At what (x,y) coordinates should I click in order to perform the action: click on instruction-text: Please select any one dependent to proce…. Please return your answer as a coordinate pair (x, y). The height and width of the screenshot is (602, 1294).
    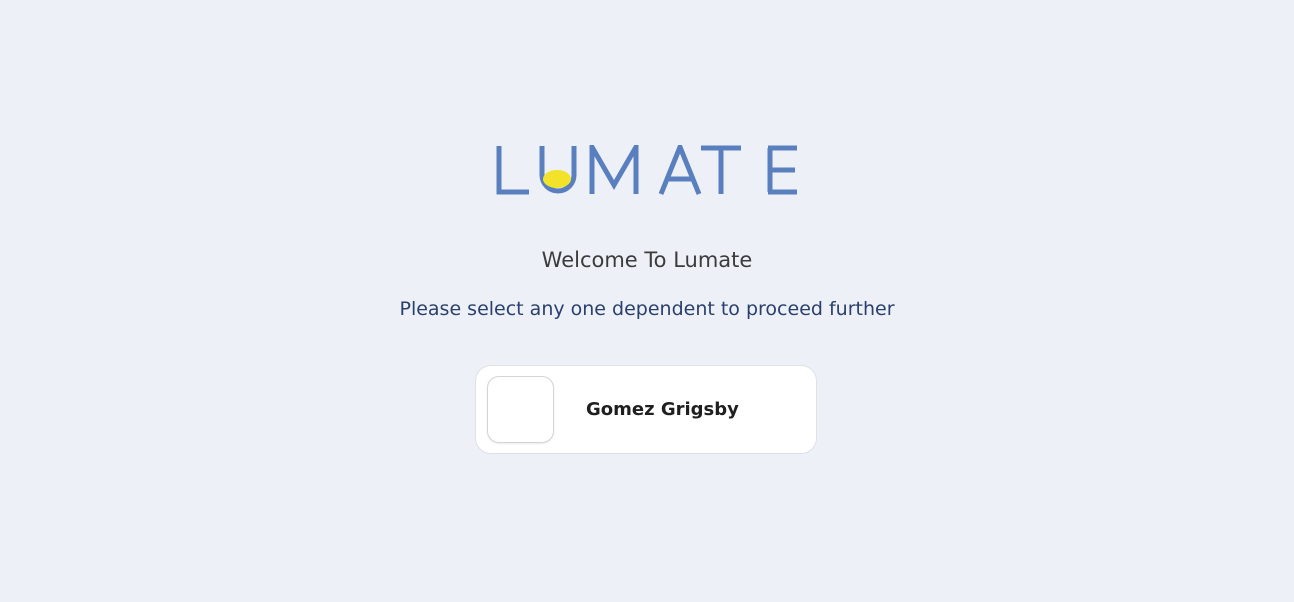
    Looking at the image, I should click on (647, 309).